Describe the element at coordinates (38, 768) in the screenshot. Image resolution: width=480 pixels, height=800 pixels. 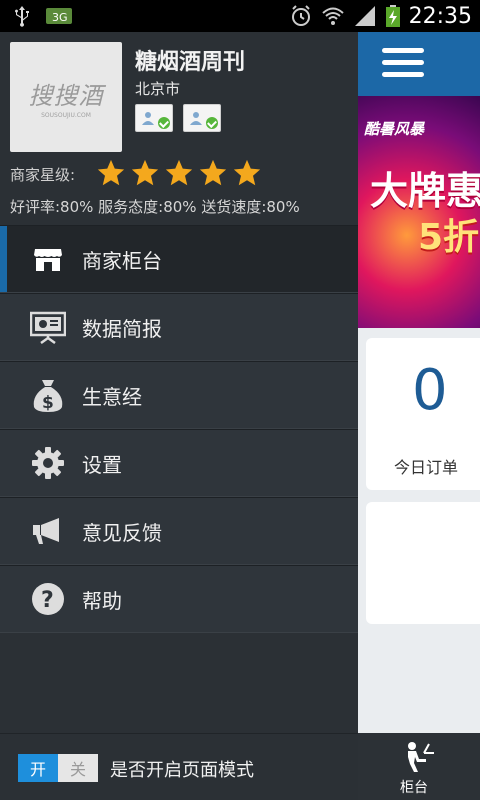
I see `toggle-on-label: 开` at that location.